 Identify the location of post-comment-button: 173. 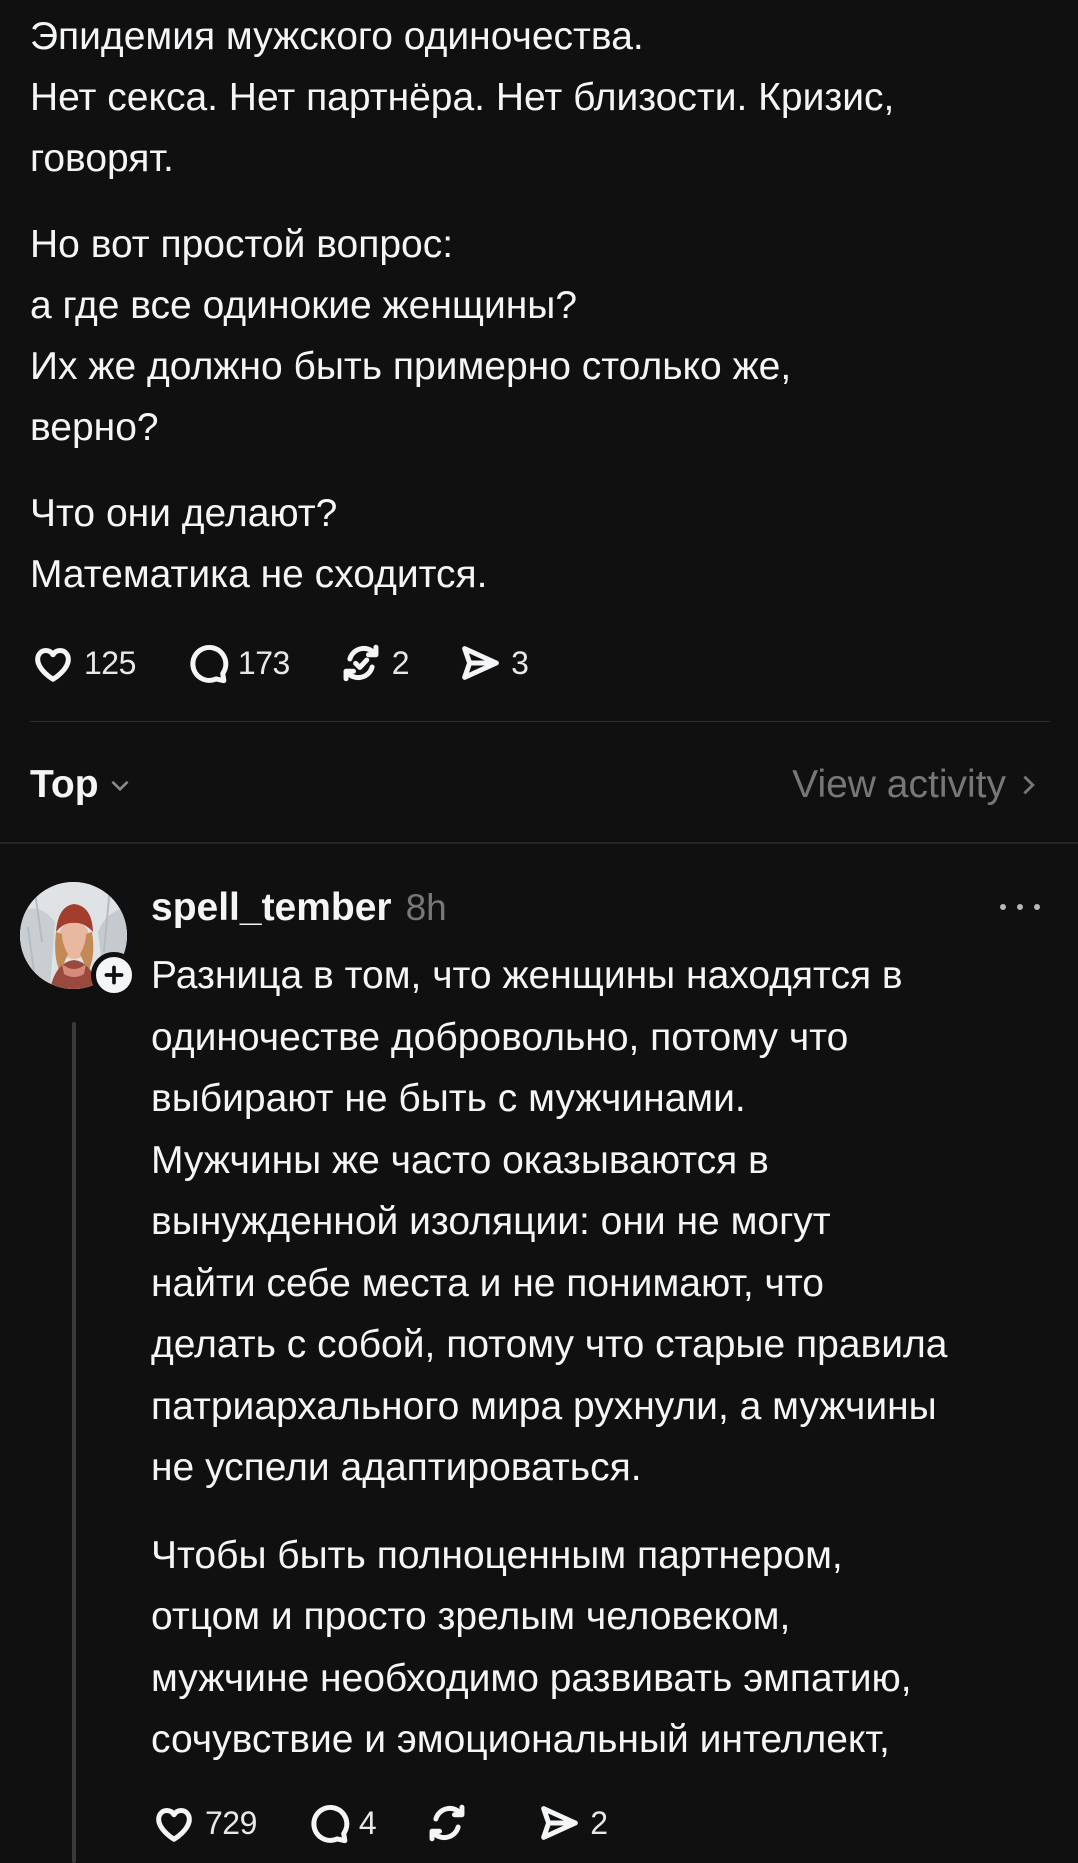
(237, 663).